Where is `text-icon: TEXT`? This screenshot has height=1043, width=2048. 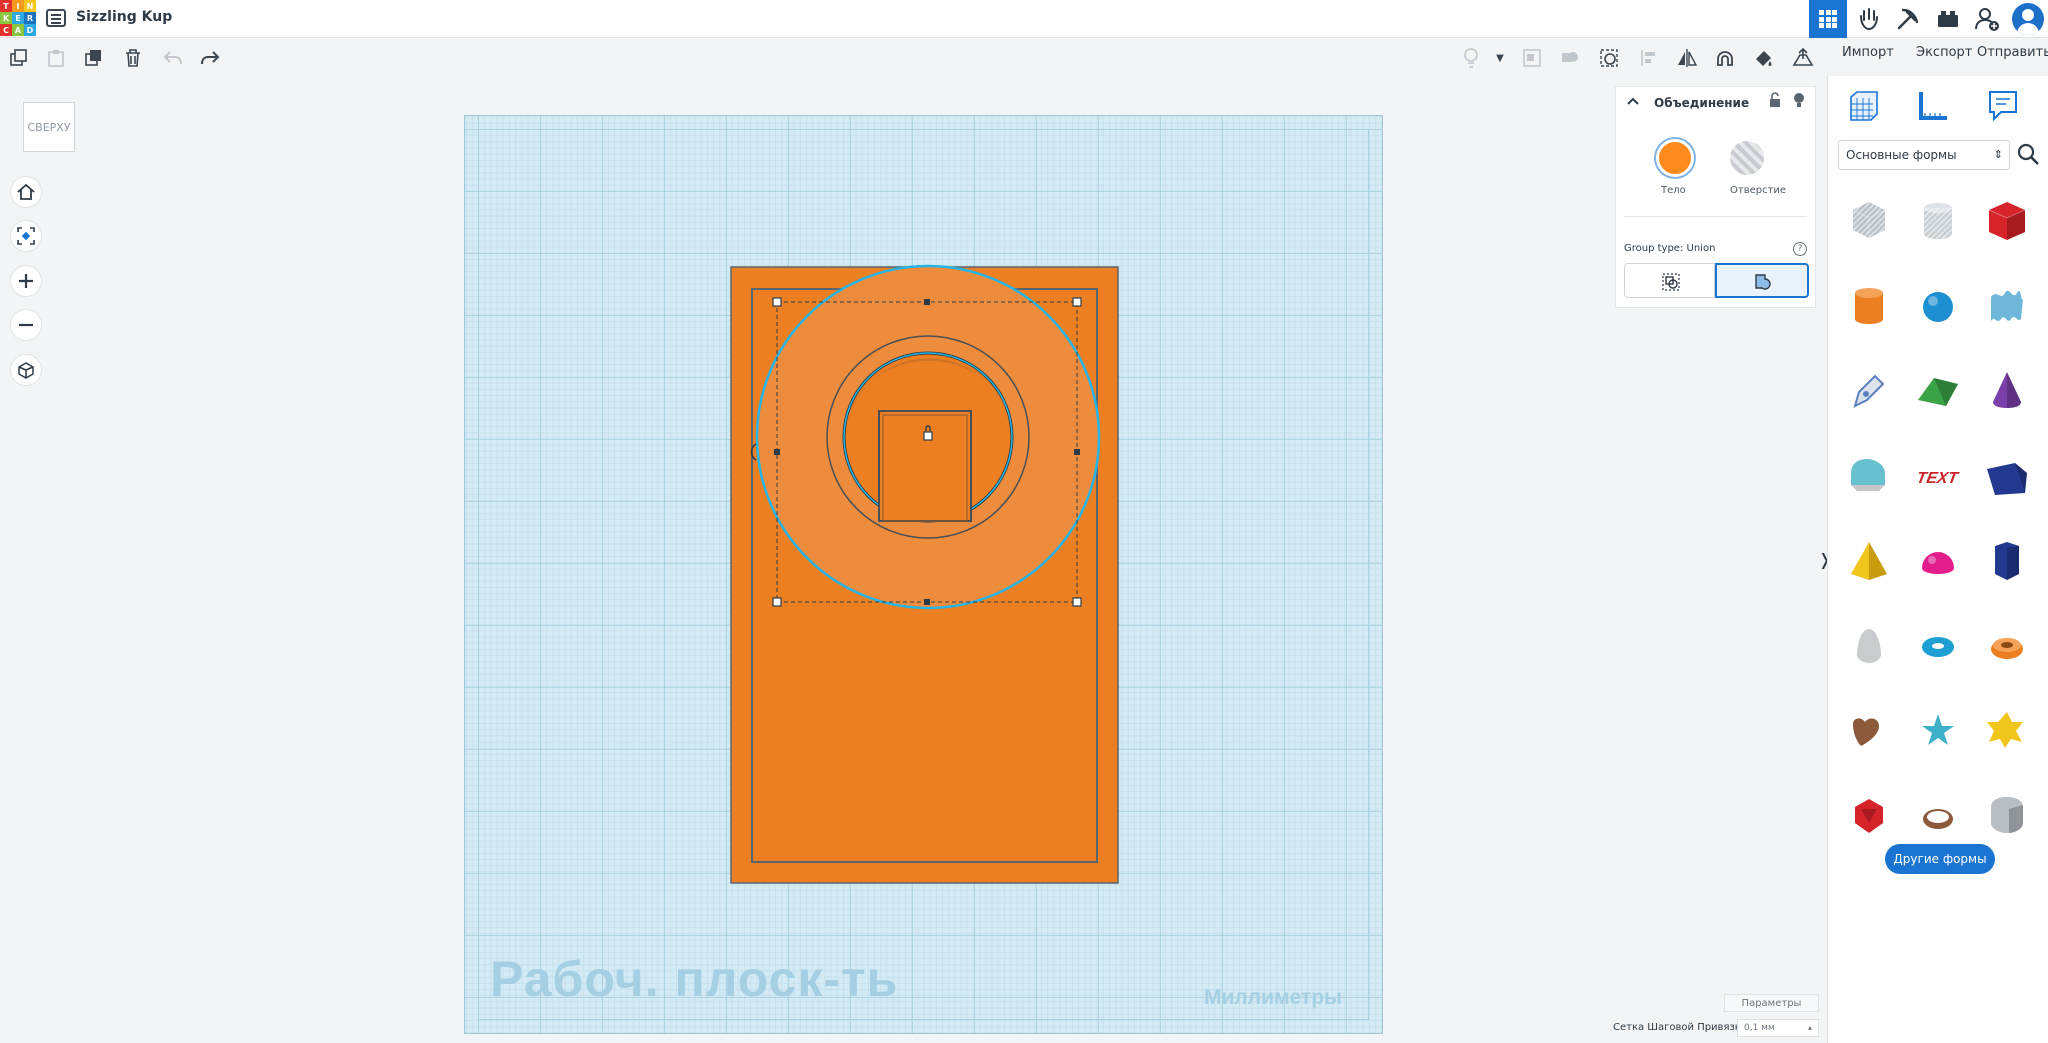
text-icon: TEXT is located at coordinates (1937, 478).